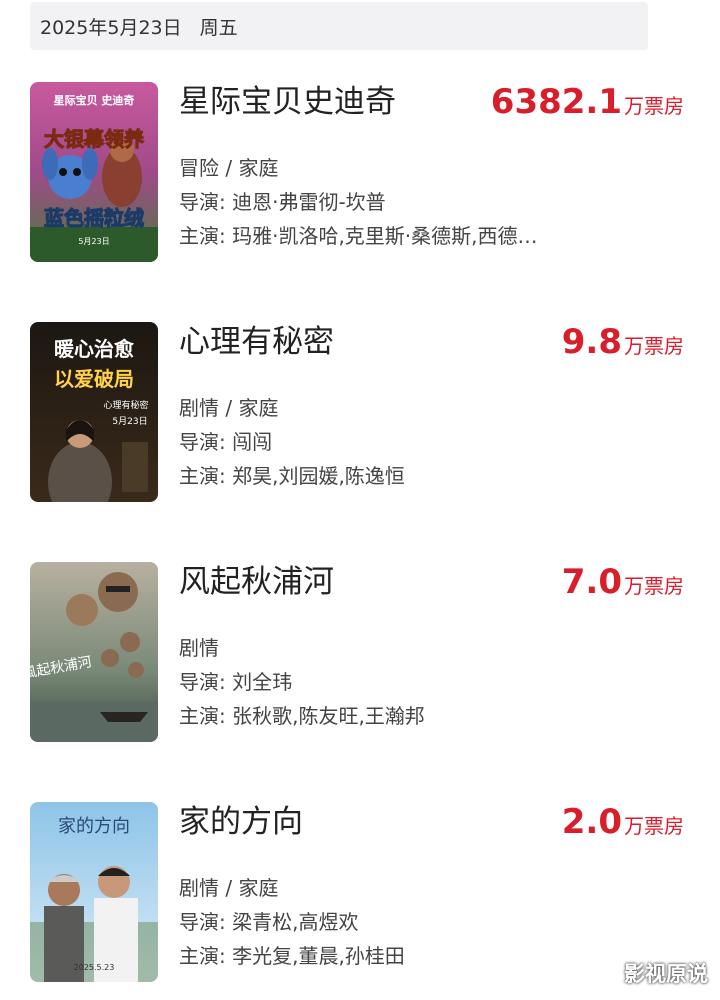 The height and width of the screenshot is (1000, 720). What do you see at coordinates (94, 100) in the screenshot?
I see `poster-top-text: 星际宝贝 史迪奇` at bounding box center [94, 100].